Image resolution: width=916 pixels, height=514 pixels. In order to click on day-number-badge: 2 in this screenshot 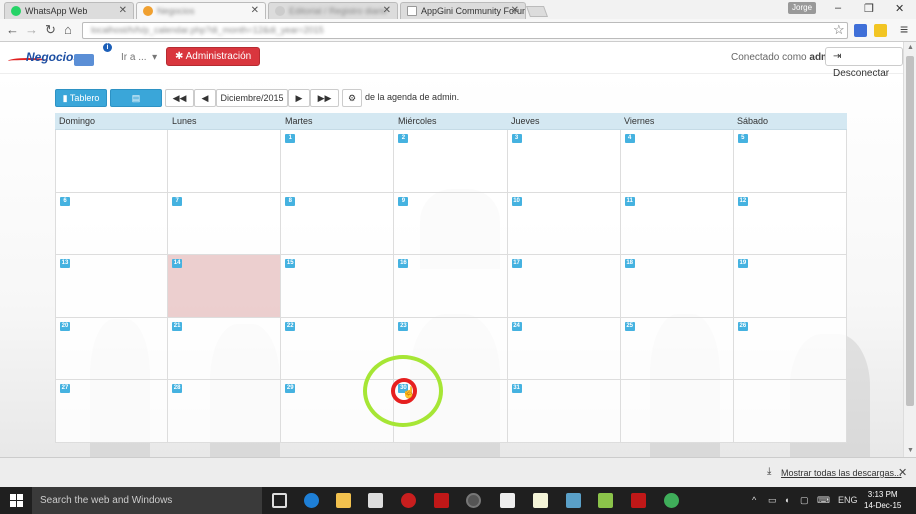, I will do `click(403, 138)`.